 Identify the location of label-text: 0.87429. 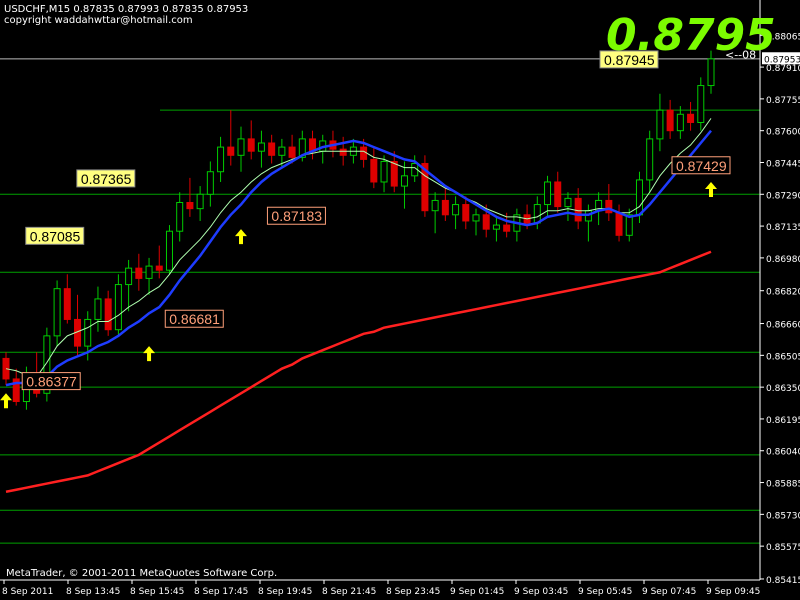
(701, 166).